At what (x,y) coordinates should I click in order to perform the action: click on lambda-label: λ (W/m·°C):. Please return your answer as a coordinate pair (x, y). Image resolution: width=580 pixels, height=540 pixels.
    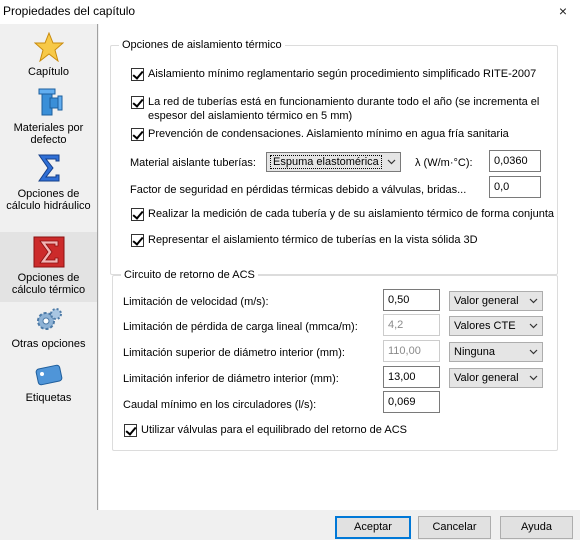
    Looking at the image, I should click on (444, 163).